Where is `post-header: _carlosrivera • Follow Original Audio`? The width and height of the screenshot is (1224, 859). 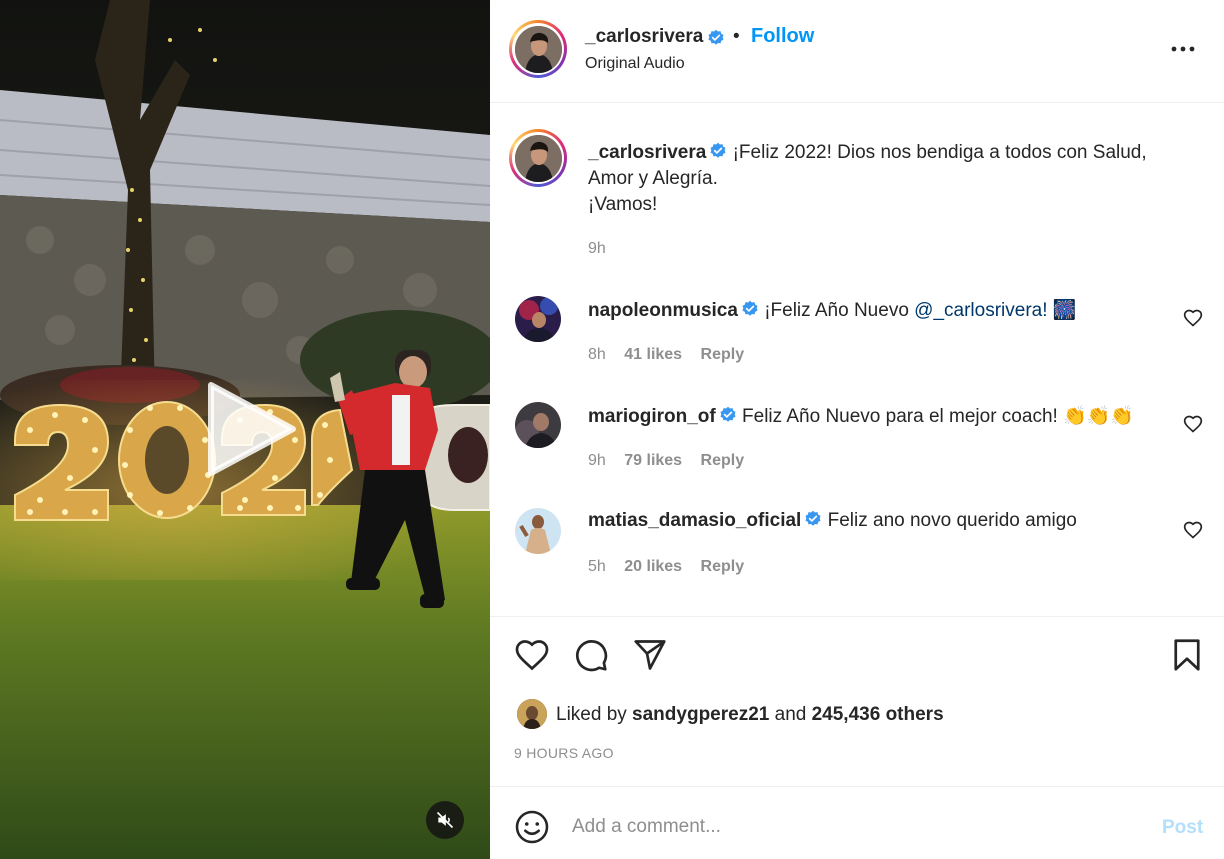 post-header: _carlosrivera • Follow Original Audio is located at coordinates (857, 51).